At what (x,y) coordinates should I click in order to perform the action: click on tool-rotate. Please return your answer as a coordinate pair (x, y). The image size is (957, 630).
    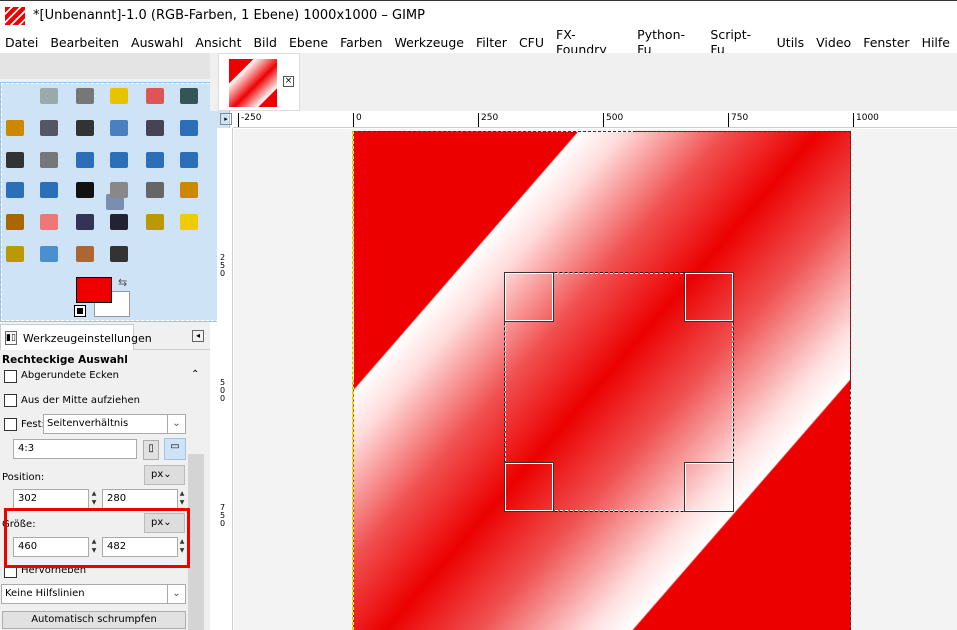
    Looking at the image, I should click on (85, 160).